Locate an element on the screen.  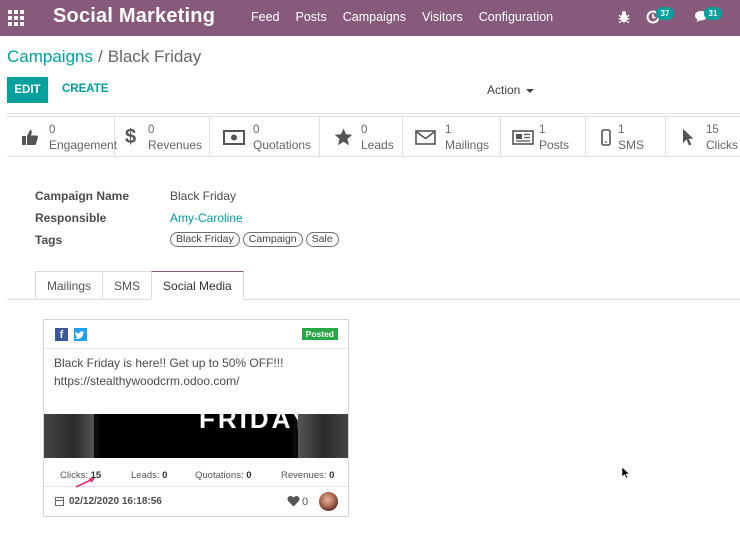
like-count: 0 is located at coordinates (305, 502).